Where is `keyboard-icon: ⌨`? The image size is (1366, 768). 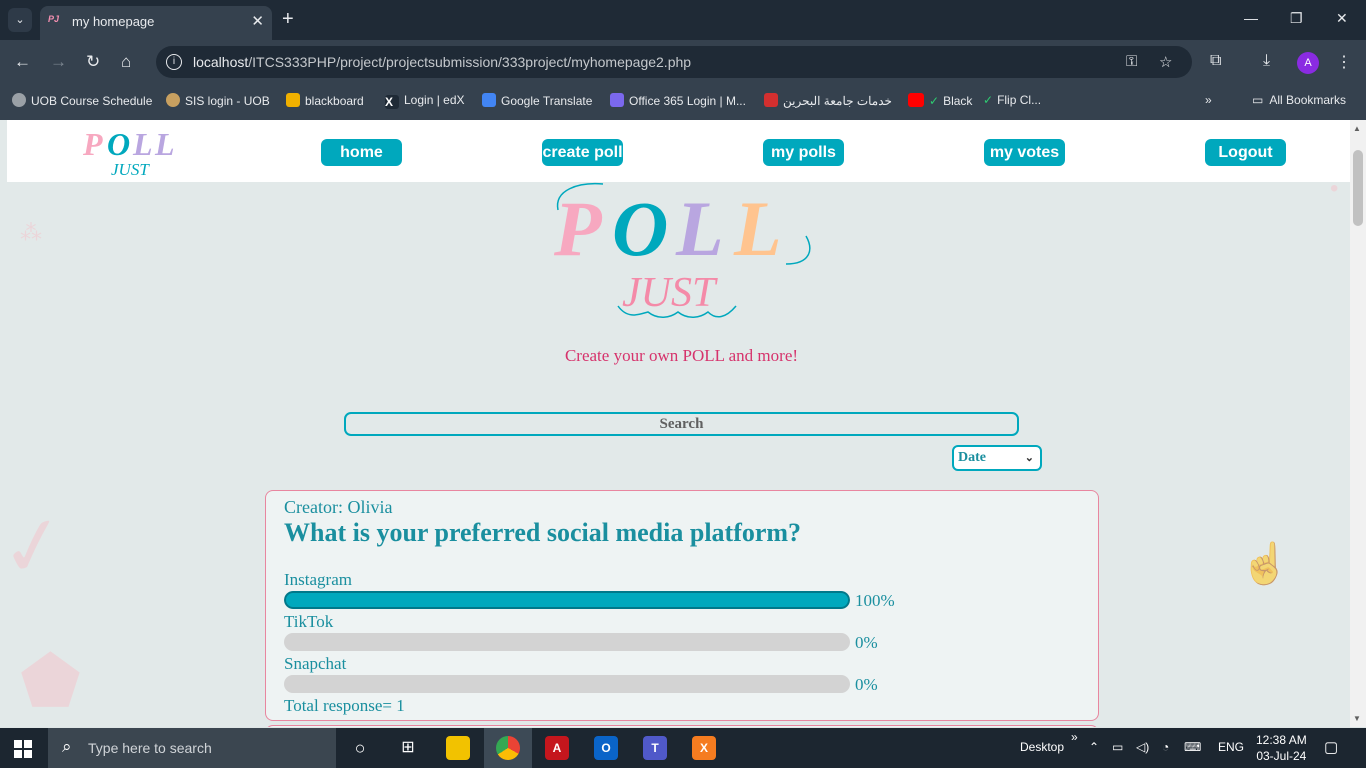 keyboard-icon: ⌨ is located at coordinates (1192, 747).